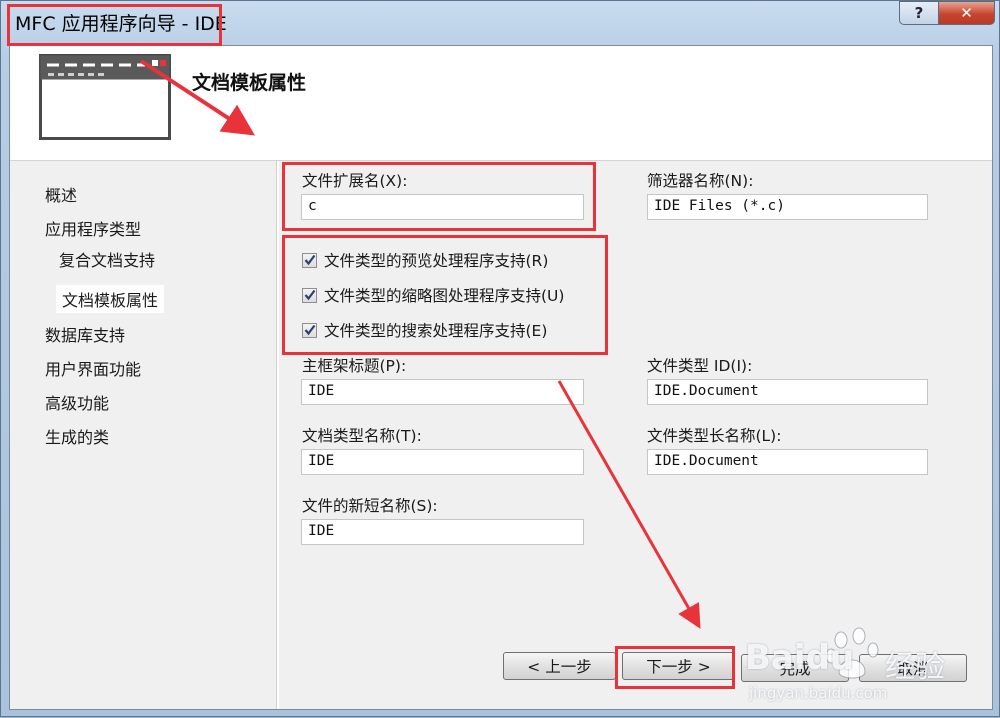 Image resolution: width=1000 pixels, height=718 pixels. Describe the element at coordinates (795, 668) in the screenshot. I see `finish-button: 完成` at that location.